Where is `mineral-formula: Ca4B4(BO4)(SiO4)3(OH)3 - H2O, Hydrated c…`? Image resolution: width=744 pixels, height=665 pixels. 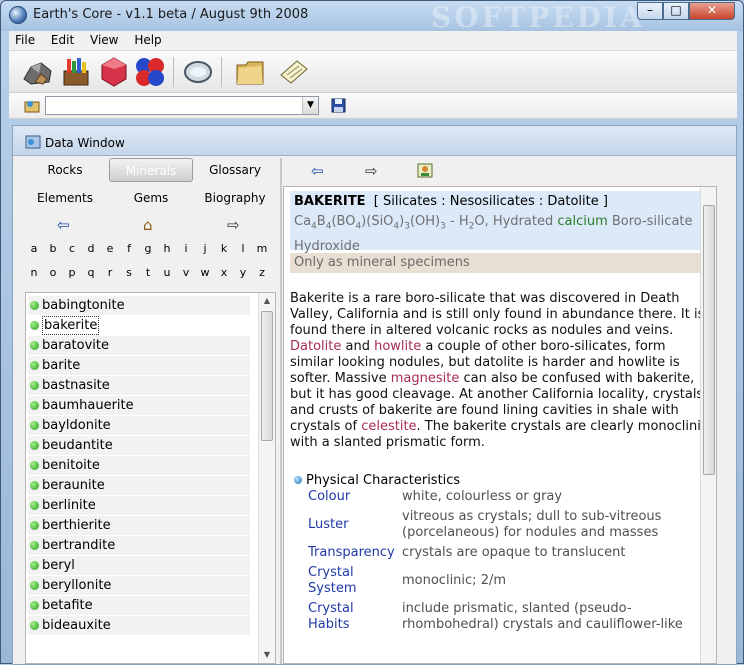
mineral-formula: Ca4B4(BO4)(SiO4)3(OH)3 - H2O, Hydrated c… is located at coordinates (498, 233).